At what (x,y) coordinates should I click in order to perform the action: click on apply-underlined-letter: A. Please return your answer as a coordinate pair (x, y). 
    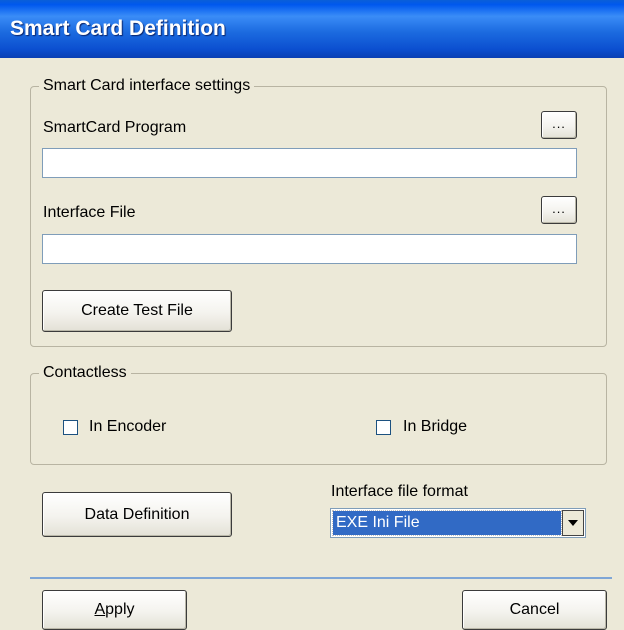
    Looking at the image, I should click on (100, 609).